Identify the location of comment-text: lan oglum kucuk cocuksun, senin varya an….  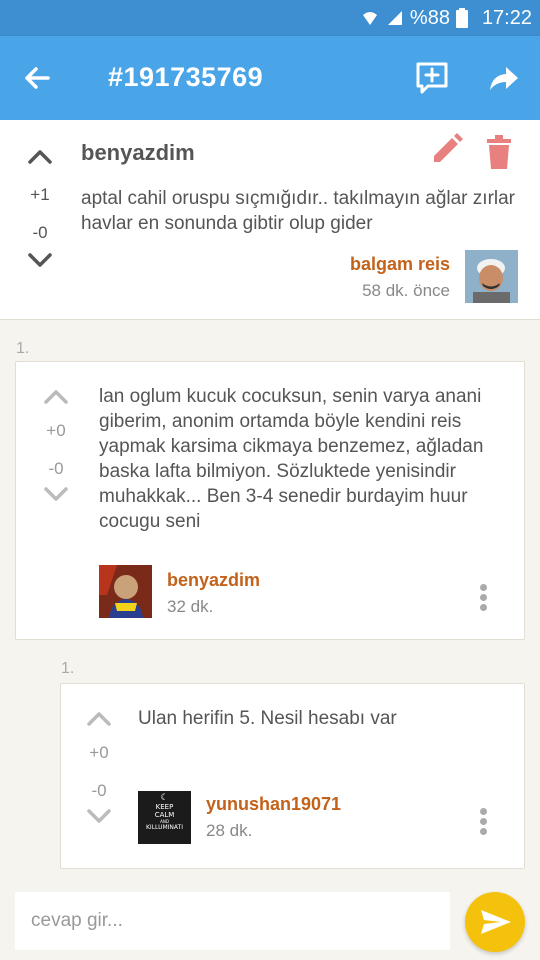
(291, 459).